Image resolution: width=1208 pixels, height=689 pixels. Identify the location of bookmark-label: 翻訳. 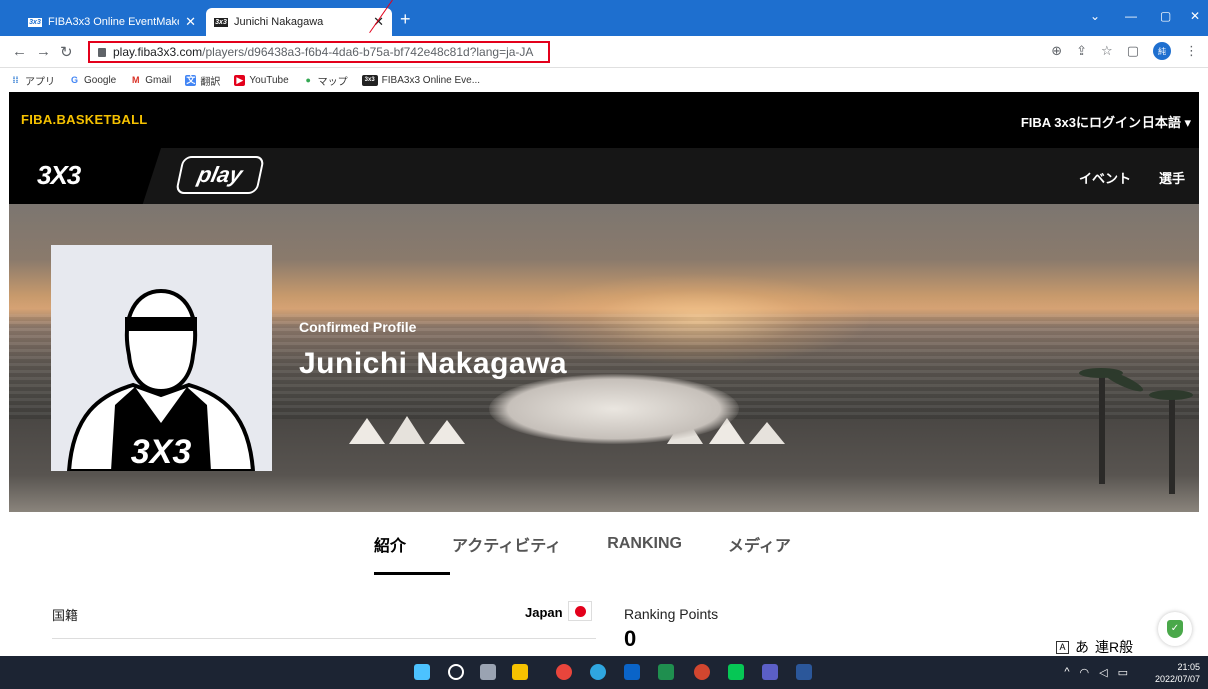
(210, 82).